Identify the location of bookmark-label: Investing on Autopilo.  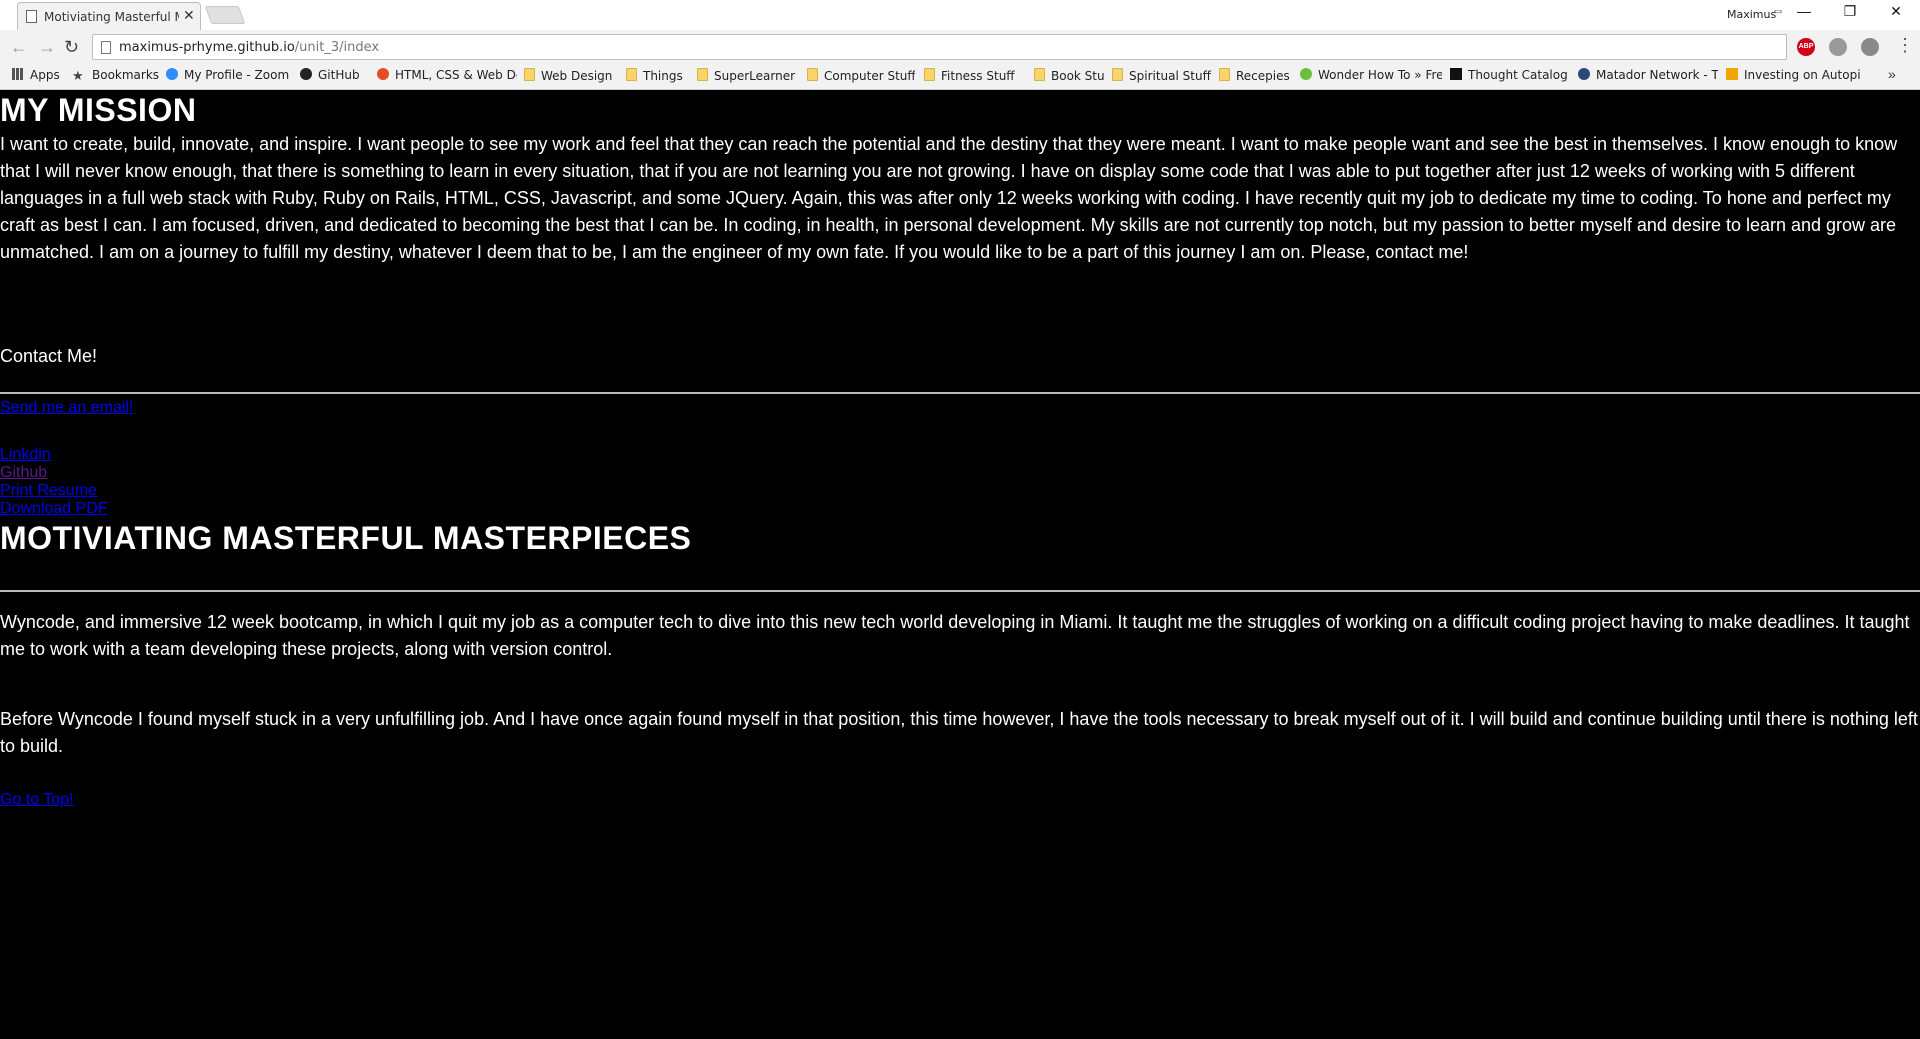
(1802, 75).